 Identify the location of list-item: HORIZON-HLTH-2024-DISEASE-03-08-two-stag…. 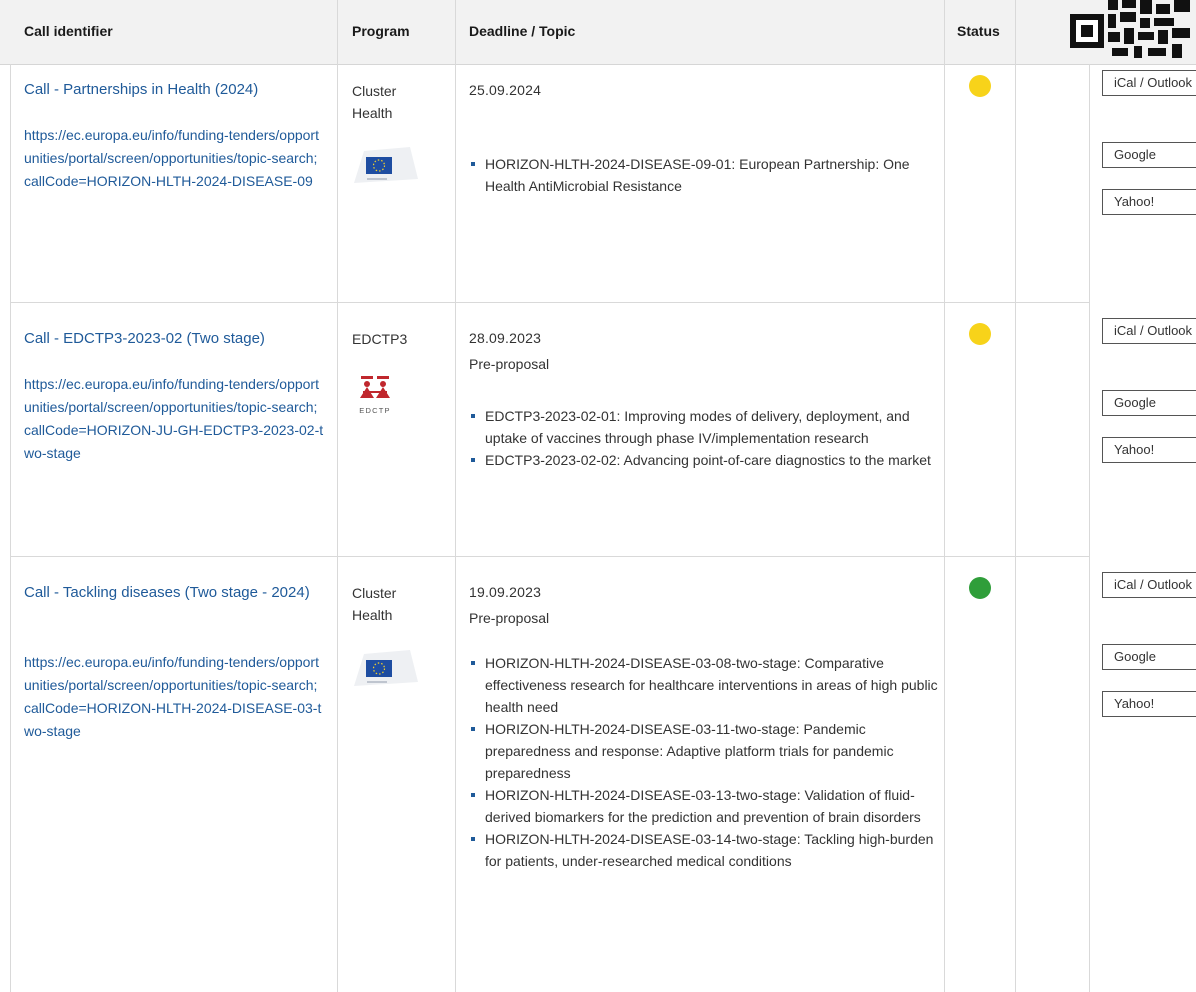
(704, 685).